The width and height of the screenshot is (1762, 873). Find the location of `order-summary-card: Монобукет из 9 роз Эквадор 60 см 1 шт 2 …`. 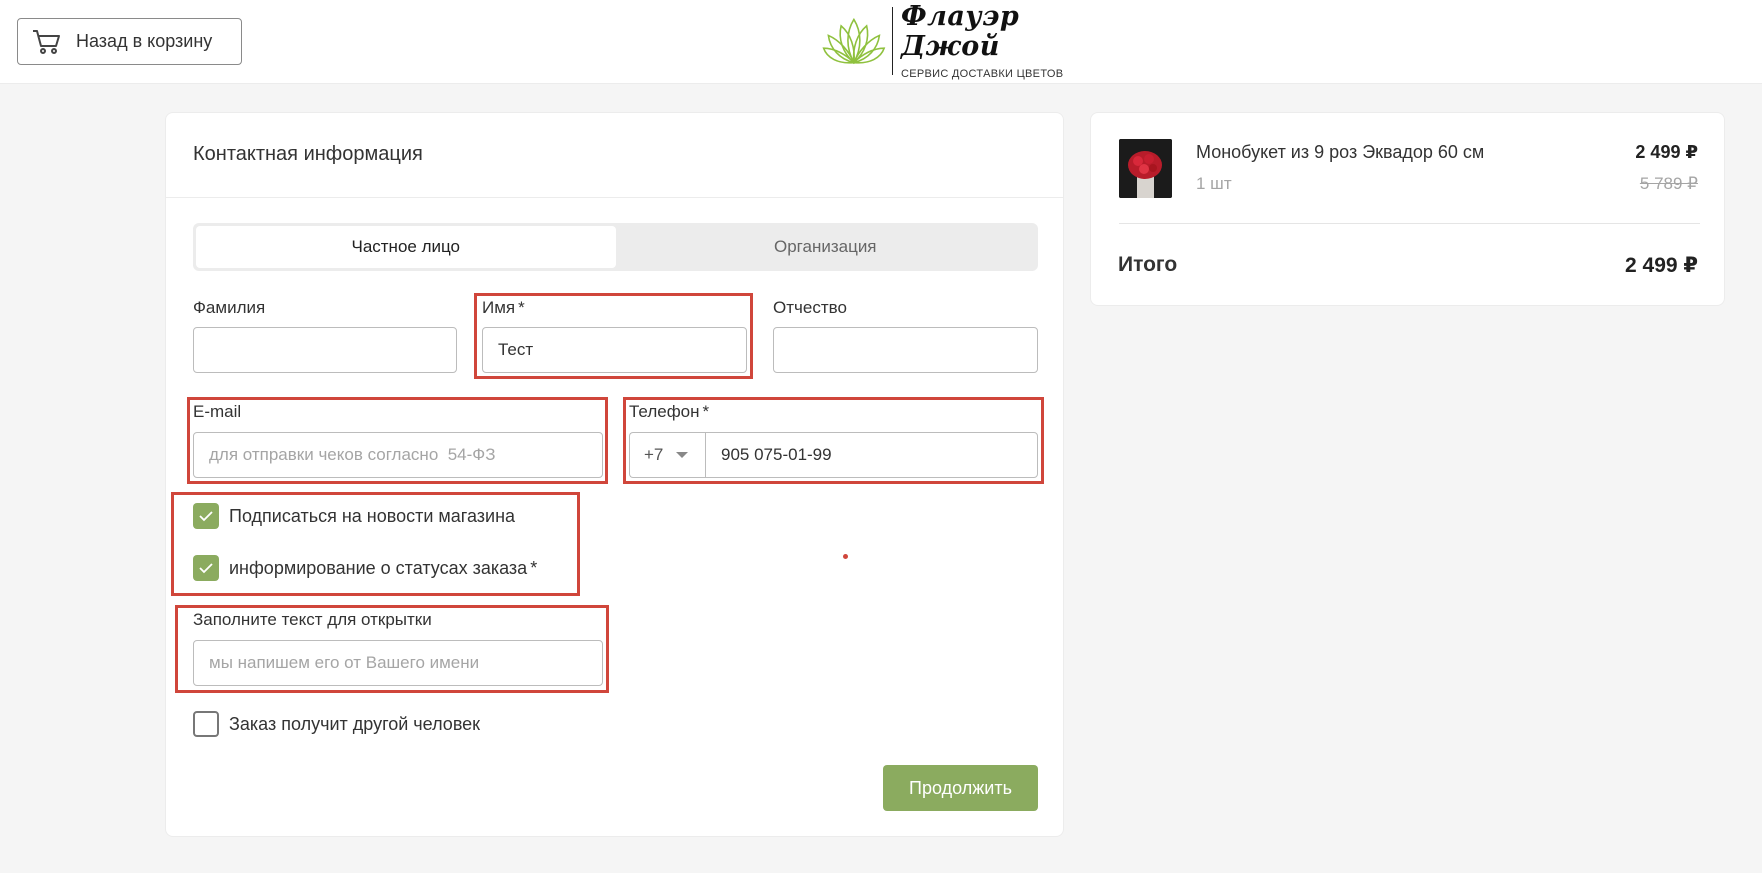

order-summary-card: Монобукет из 9 роз Эквадор 60 см 1 шт 2 … is located at coordinates (1407, 209).